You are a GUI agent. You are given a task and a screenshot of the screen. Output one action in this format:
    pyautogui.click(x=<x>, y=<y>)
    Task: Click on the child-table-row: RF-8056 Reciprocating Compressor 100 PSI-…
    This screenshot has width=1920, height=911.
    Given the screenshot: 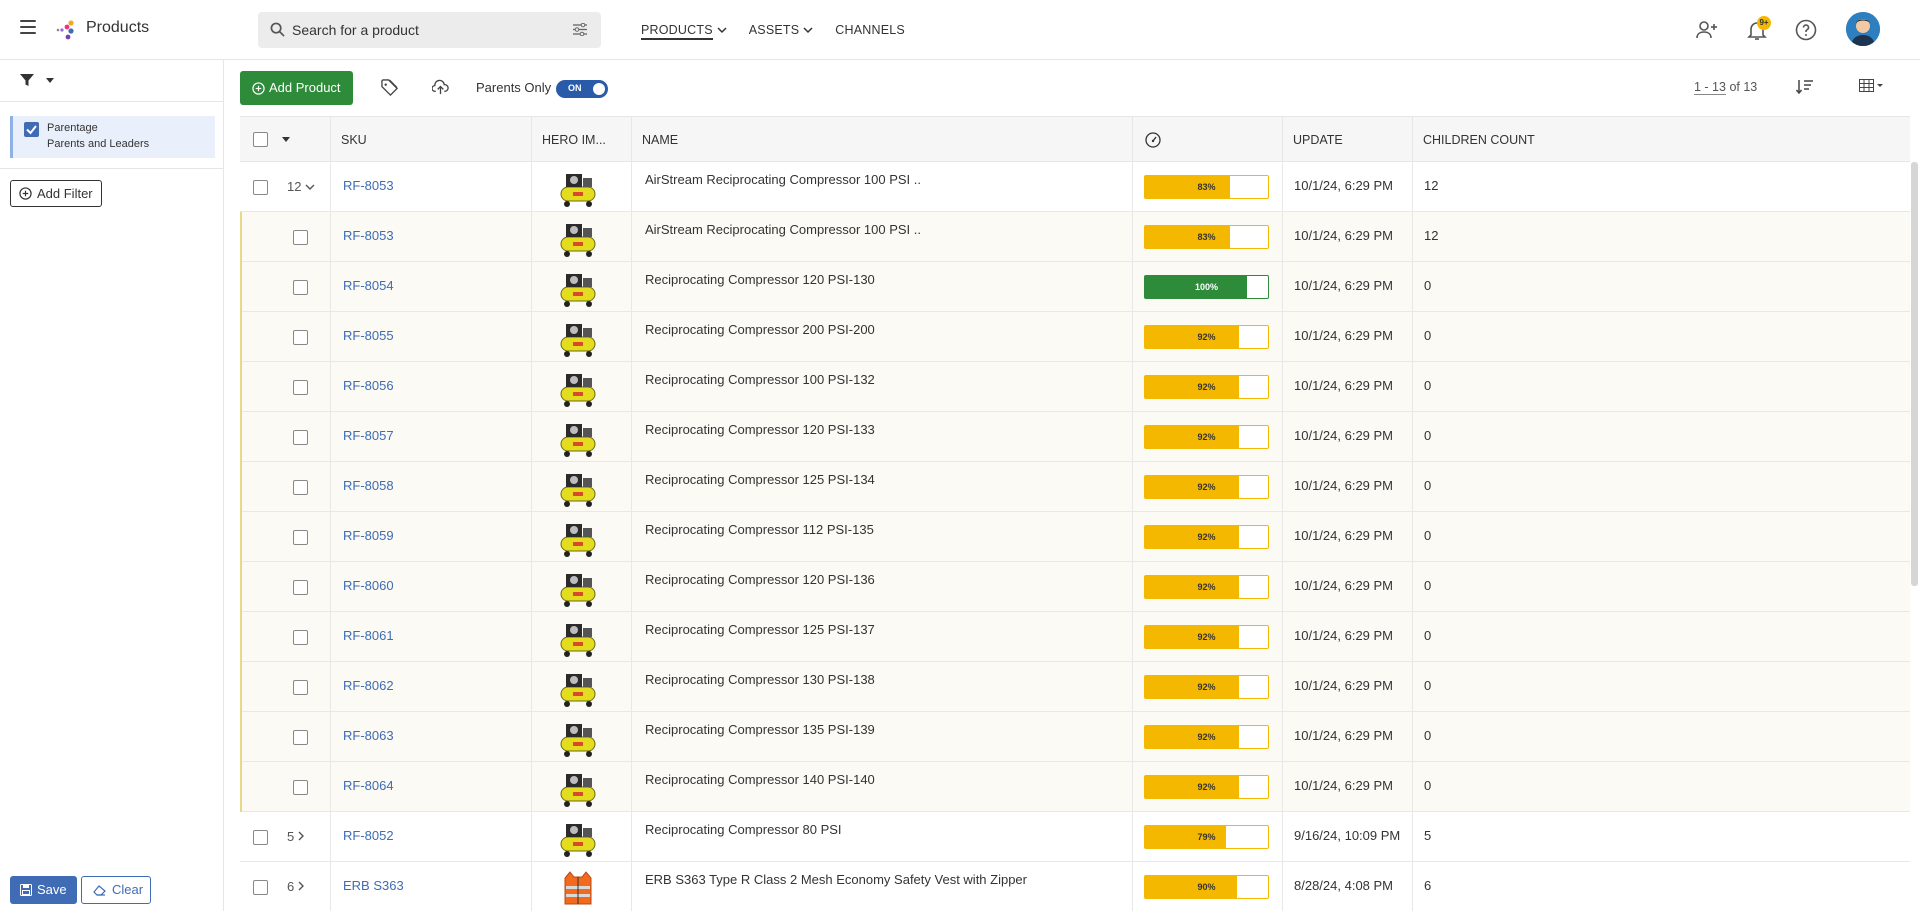 What is the action you would take?
    pyautogui.click(x=1075, y=387)
    